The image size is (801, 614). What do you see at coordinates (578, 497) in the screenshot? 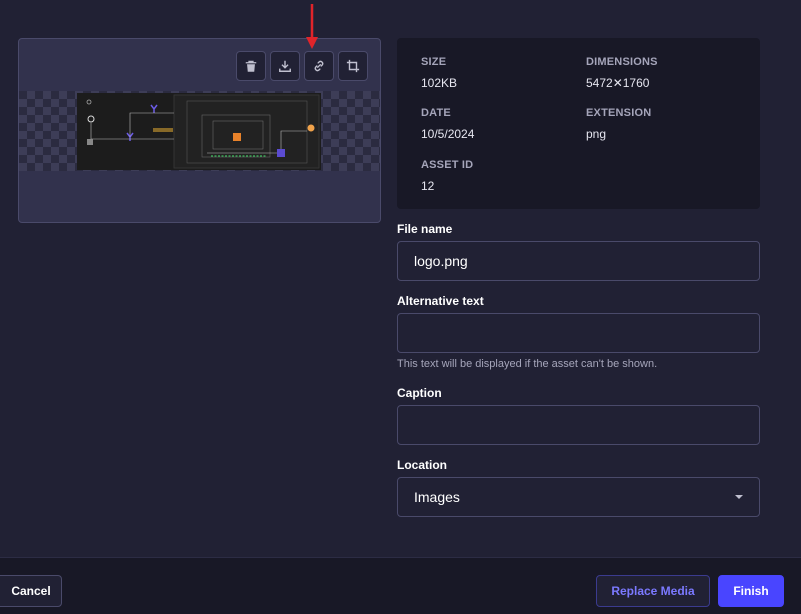
I see `location-select: Images` at bounding box center [578, 497].